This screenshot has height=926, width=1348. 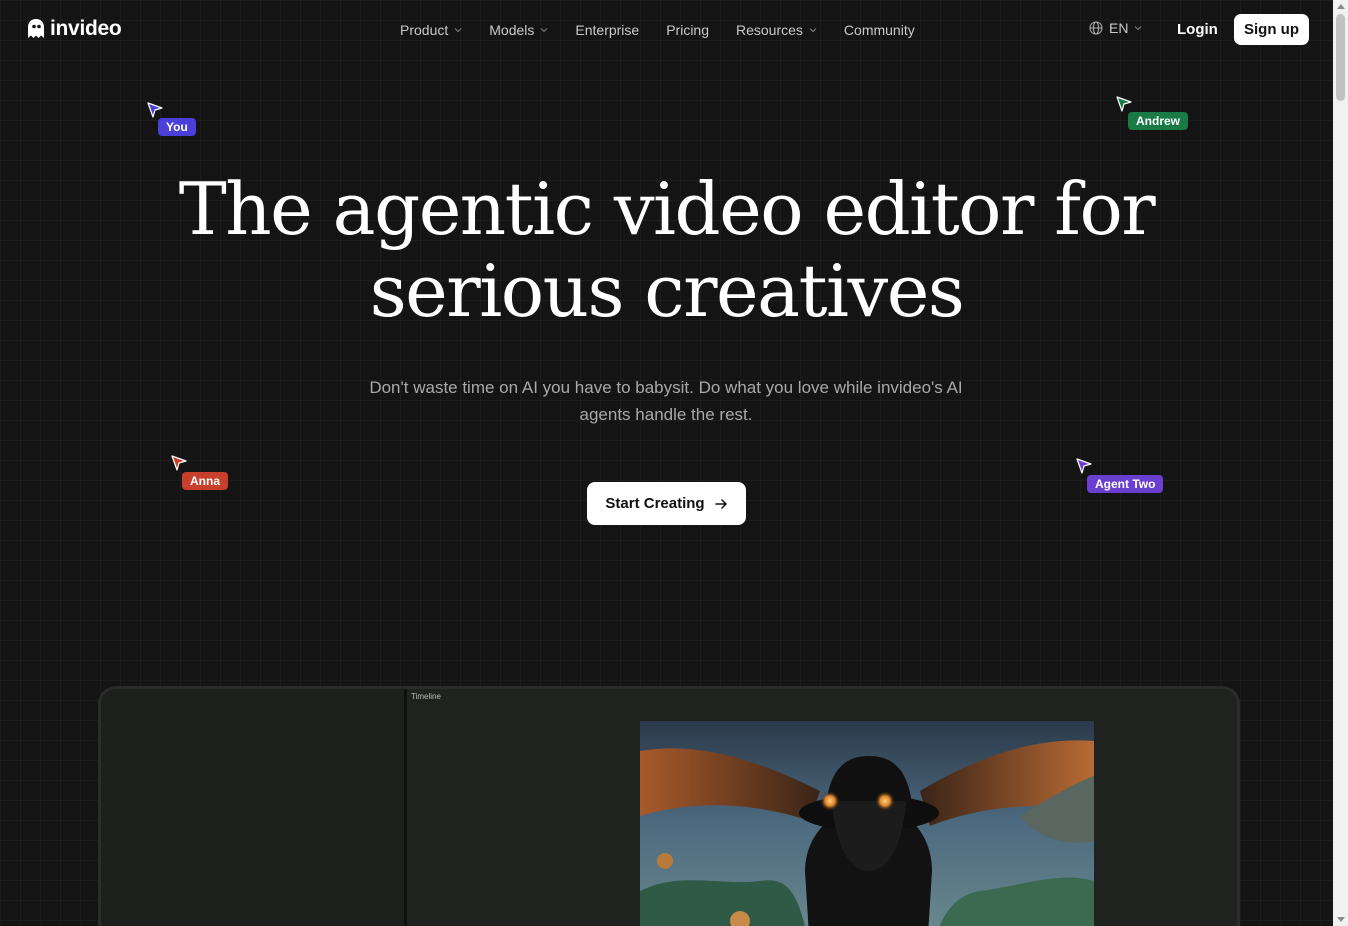 What do you see at coordinates (1271, 29) in the screenshot?
I see `signup-button: Sign up` at bounding box center [1271, 29].